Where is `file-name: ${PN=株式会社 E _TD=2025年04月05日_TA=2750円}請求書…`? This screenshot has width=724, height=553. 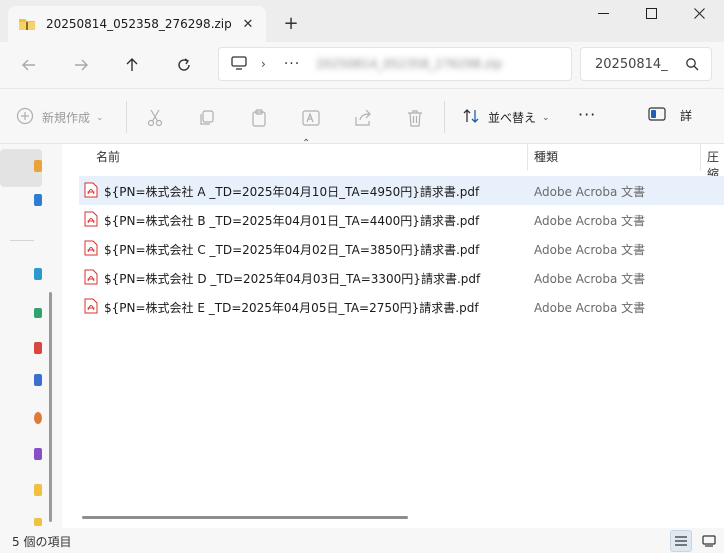
file-name: ${PN=株式会社 E _TD=2025年04月05日_TA=2750円}請求書… is located at coordinates (291, 308).